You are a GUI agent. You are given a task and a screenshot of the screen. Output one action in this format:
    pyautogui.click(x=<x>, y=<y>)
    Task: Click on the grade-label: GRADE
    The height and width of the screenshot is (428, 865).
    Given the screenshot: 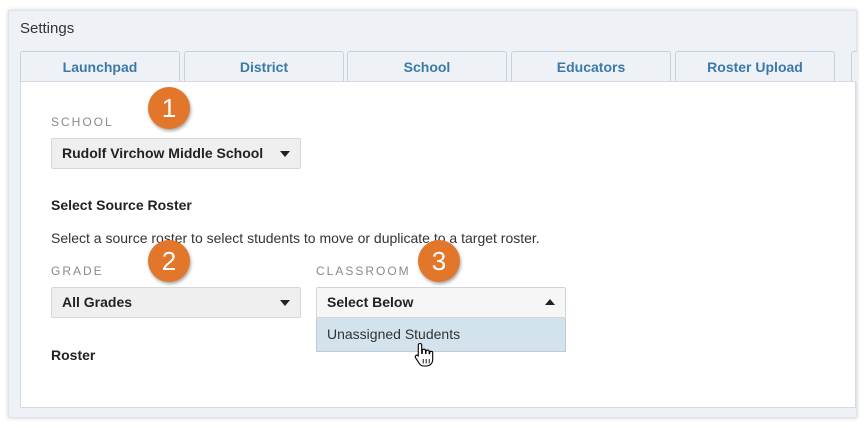 What is the action you would take?
    pyautogui.click(x=77, y=271)
    